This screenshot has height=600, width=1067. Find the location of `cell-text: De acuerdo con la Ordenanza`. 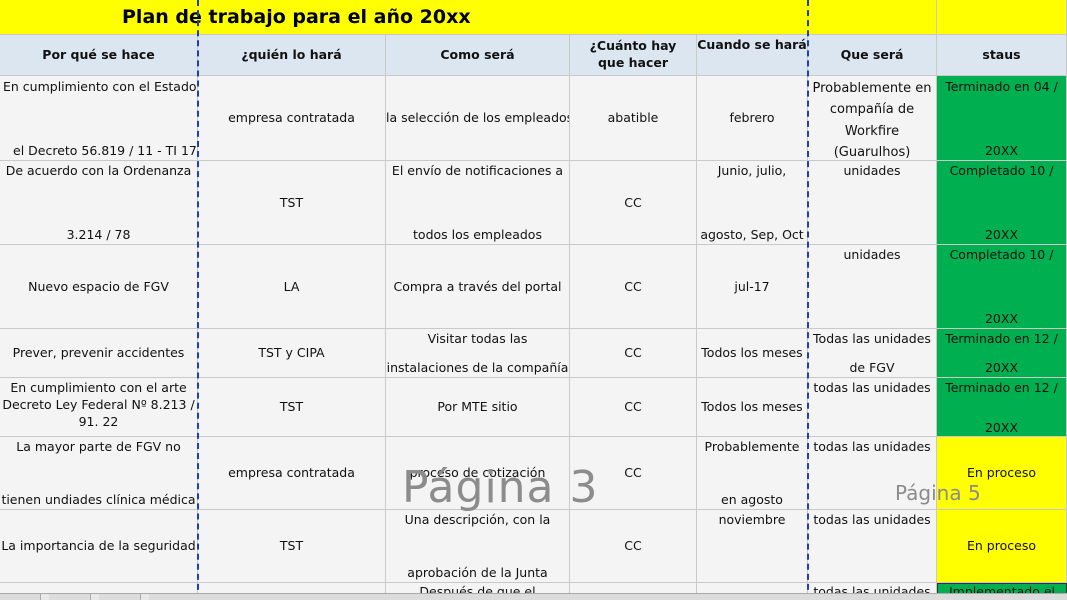

cell-text: De acuerdo con la Ordenanza is located at coordinates (98, 170).